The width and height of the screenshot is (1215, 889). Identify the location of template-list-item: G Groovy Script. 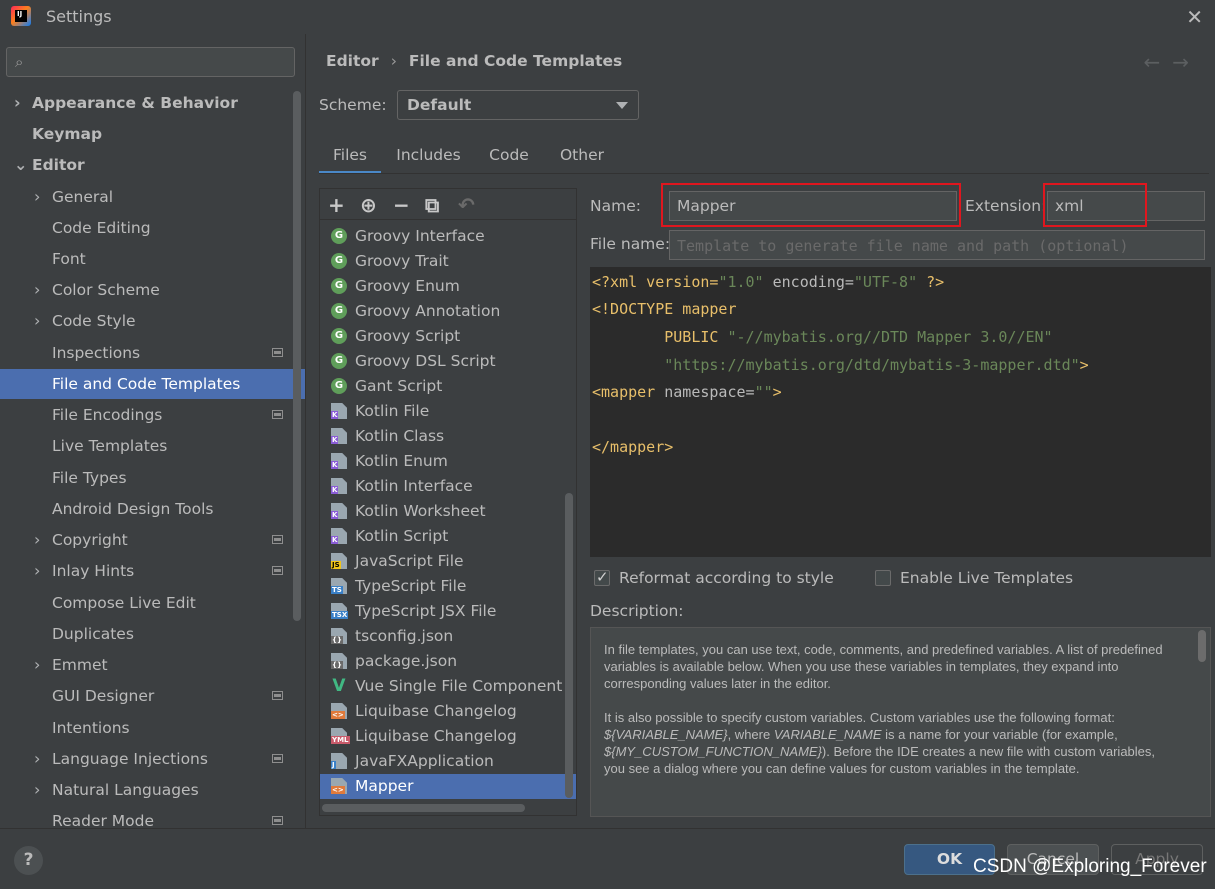
(448, 336).